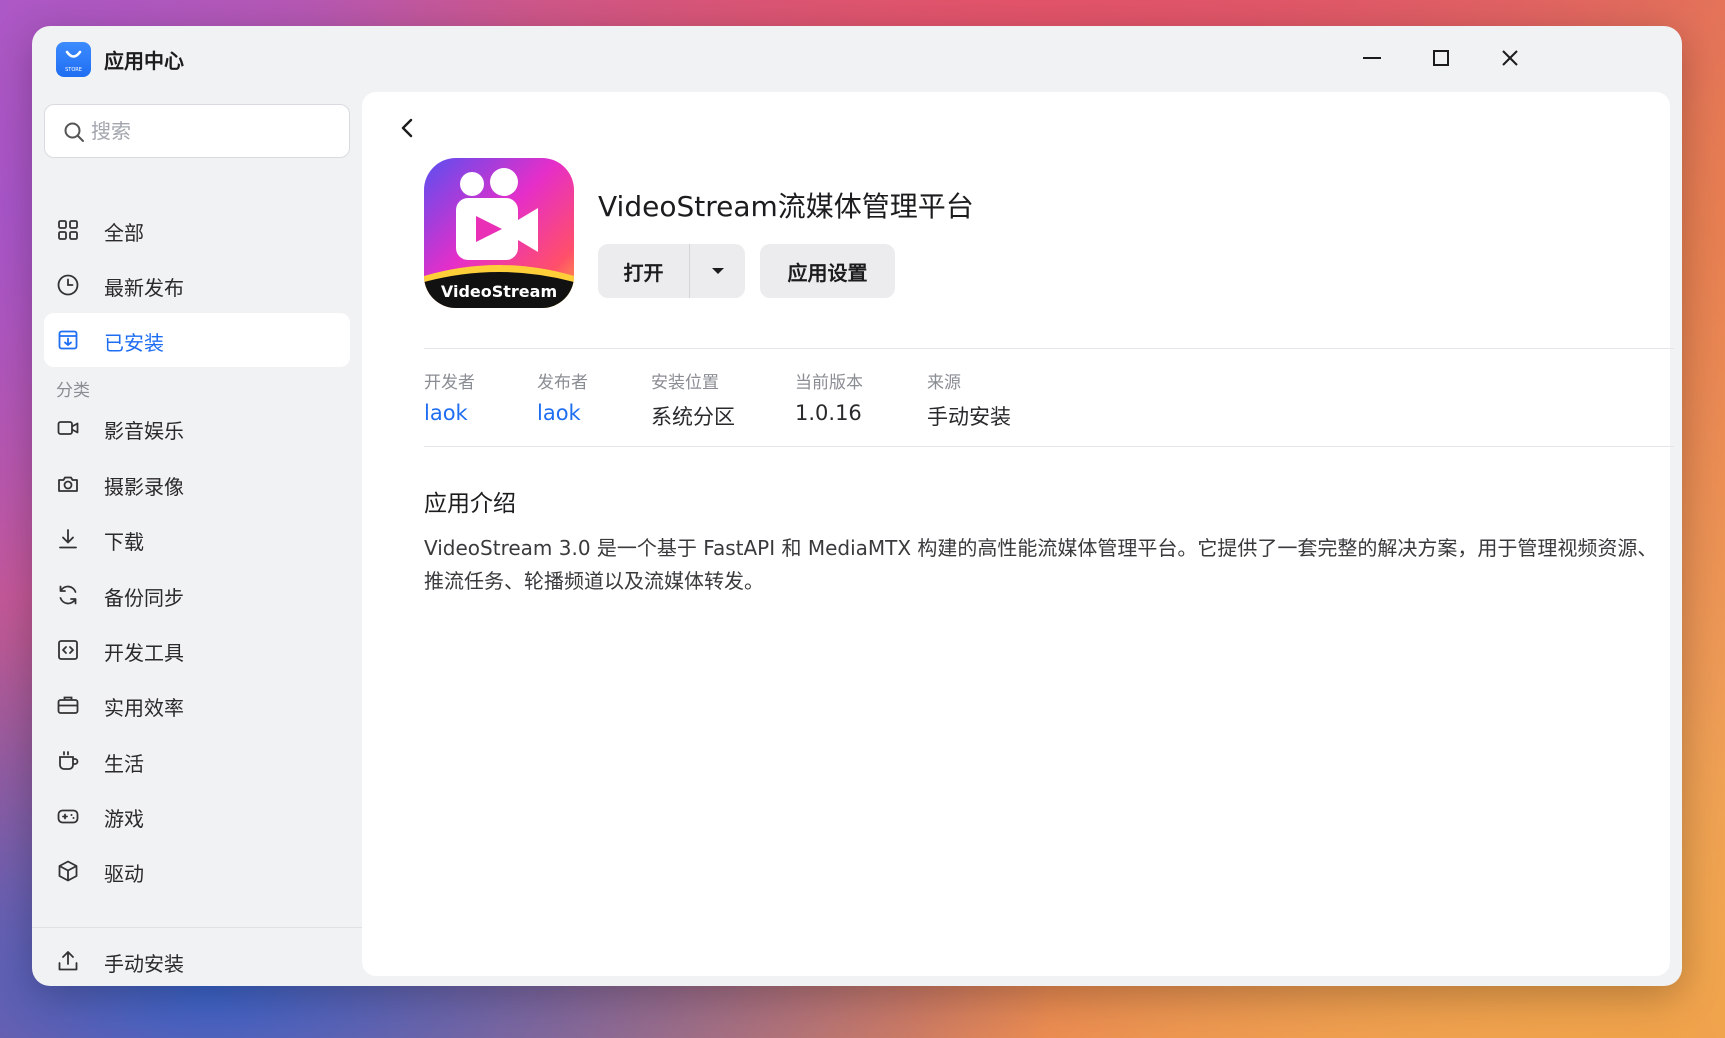 This screenshot has width=1725, height=1038. Describe the element at coordinates (944, 383) in the screenshot. I see `meta-key: 来源` at that location.